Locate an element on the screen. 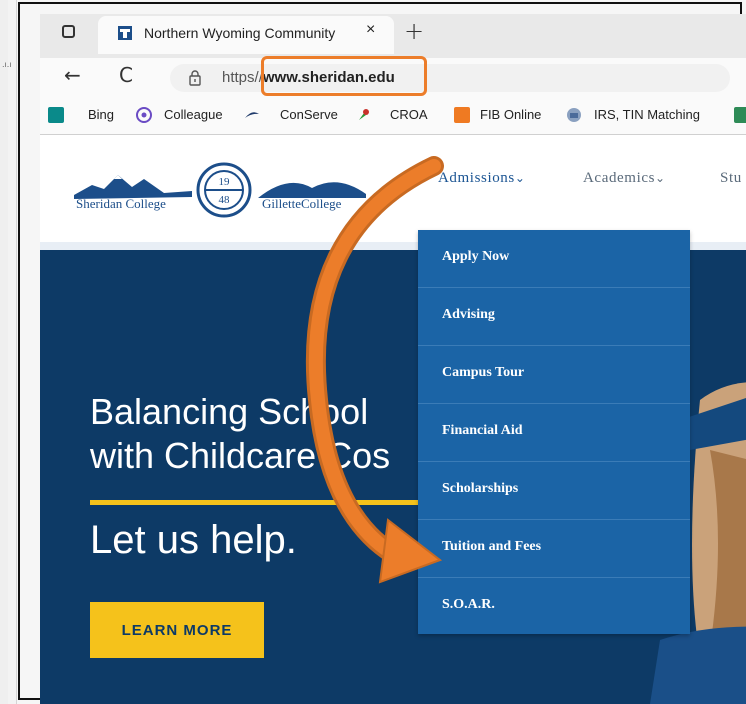 The image size is (746, 704). new-tab-button: + is located at coordinates (414, 31).